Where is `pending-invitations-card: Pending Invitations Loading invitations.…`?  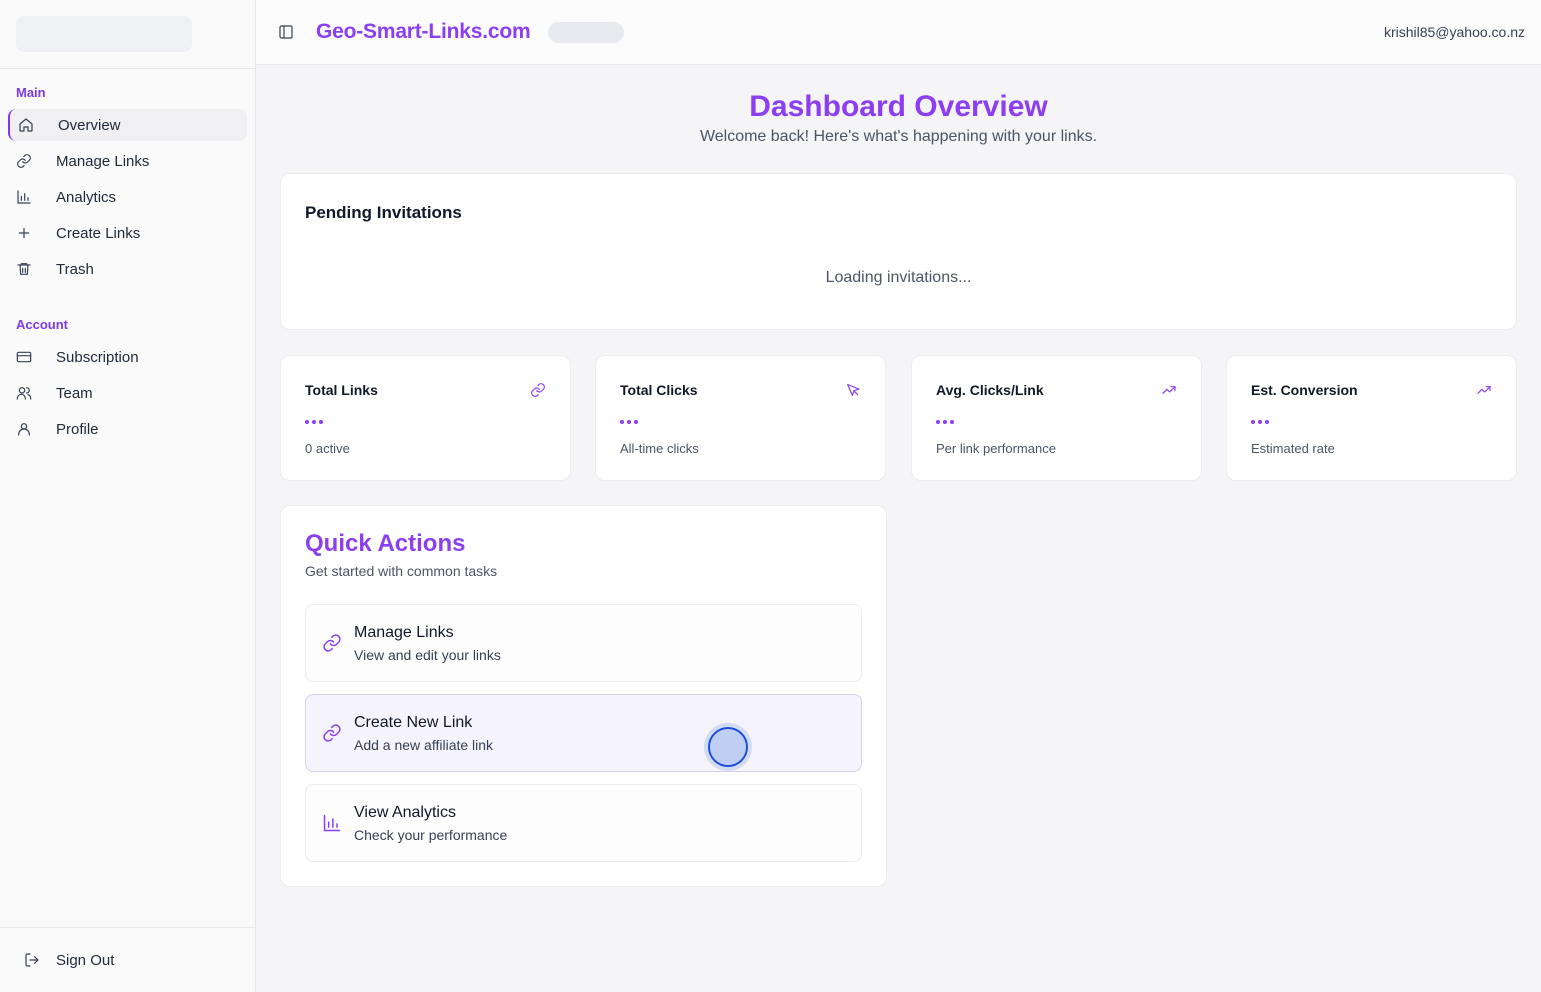 pending-invitations-card: Pending Invitations Loading invitations.… is located at coordinates (898, 251).